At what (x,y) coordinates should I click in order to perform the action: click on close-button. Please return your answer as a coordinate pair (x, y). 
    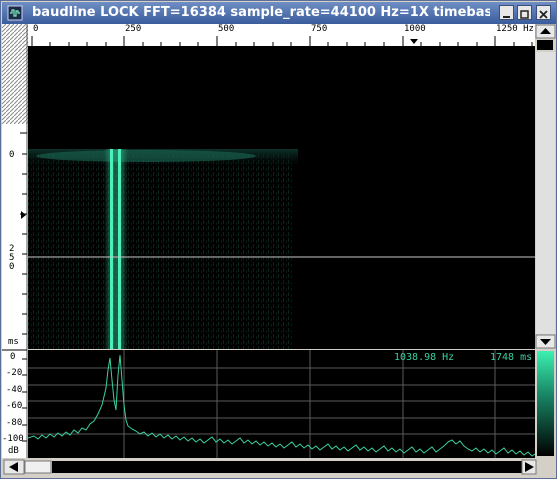
    Looking at the image, I should click on (543, 12).